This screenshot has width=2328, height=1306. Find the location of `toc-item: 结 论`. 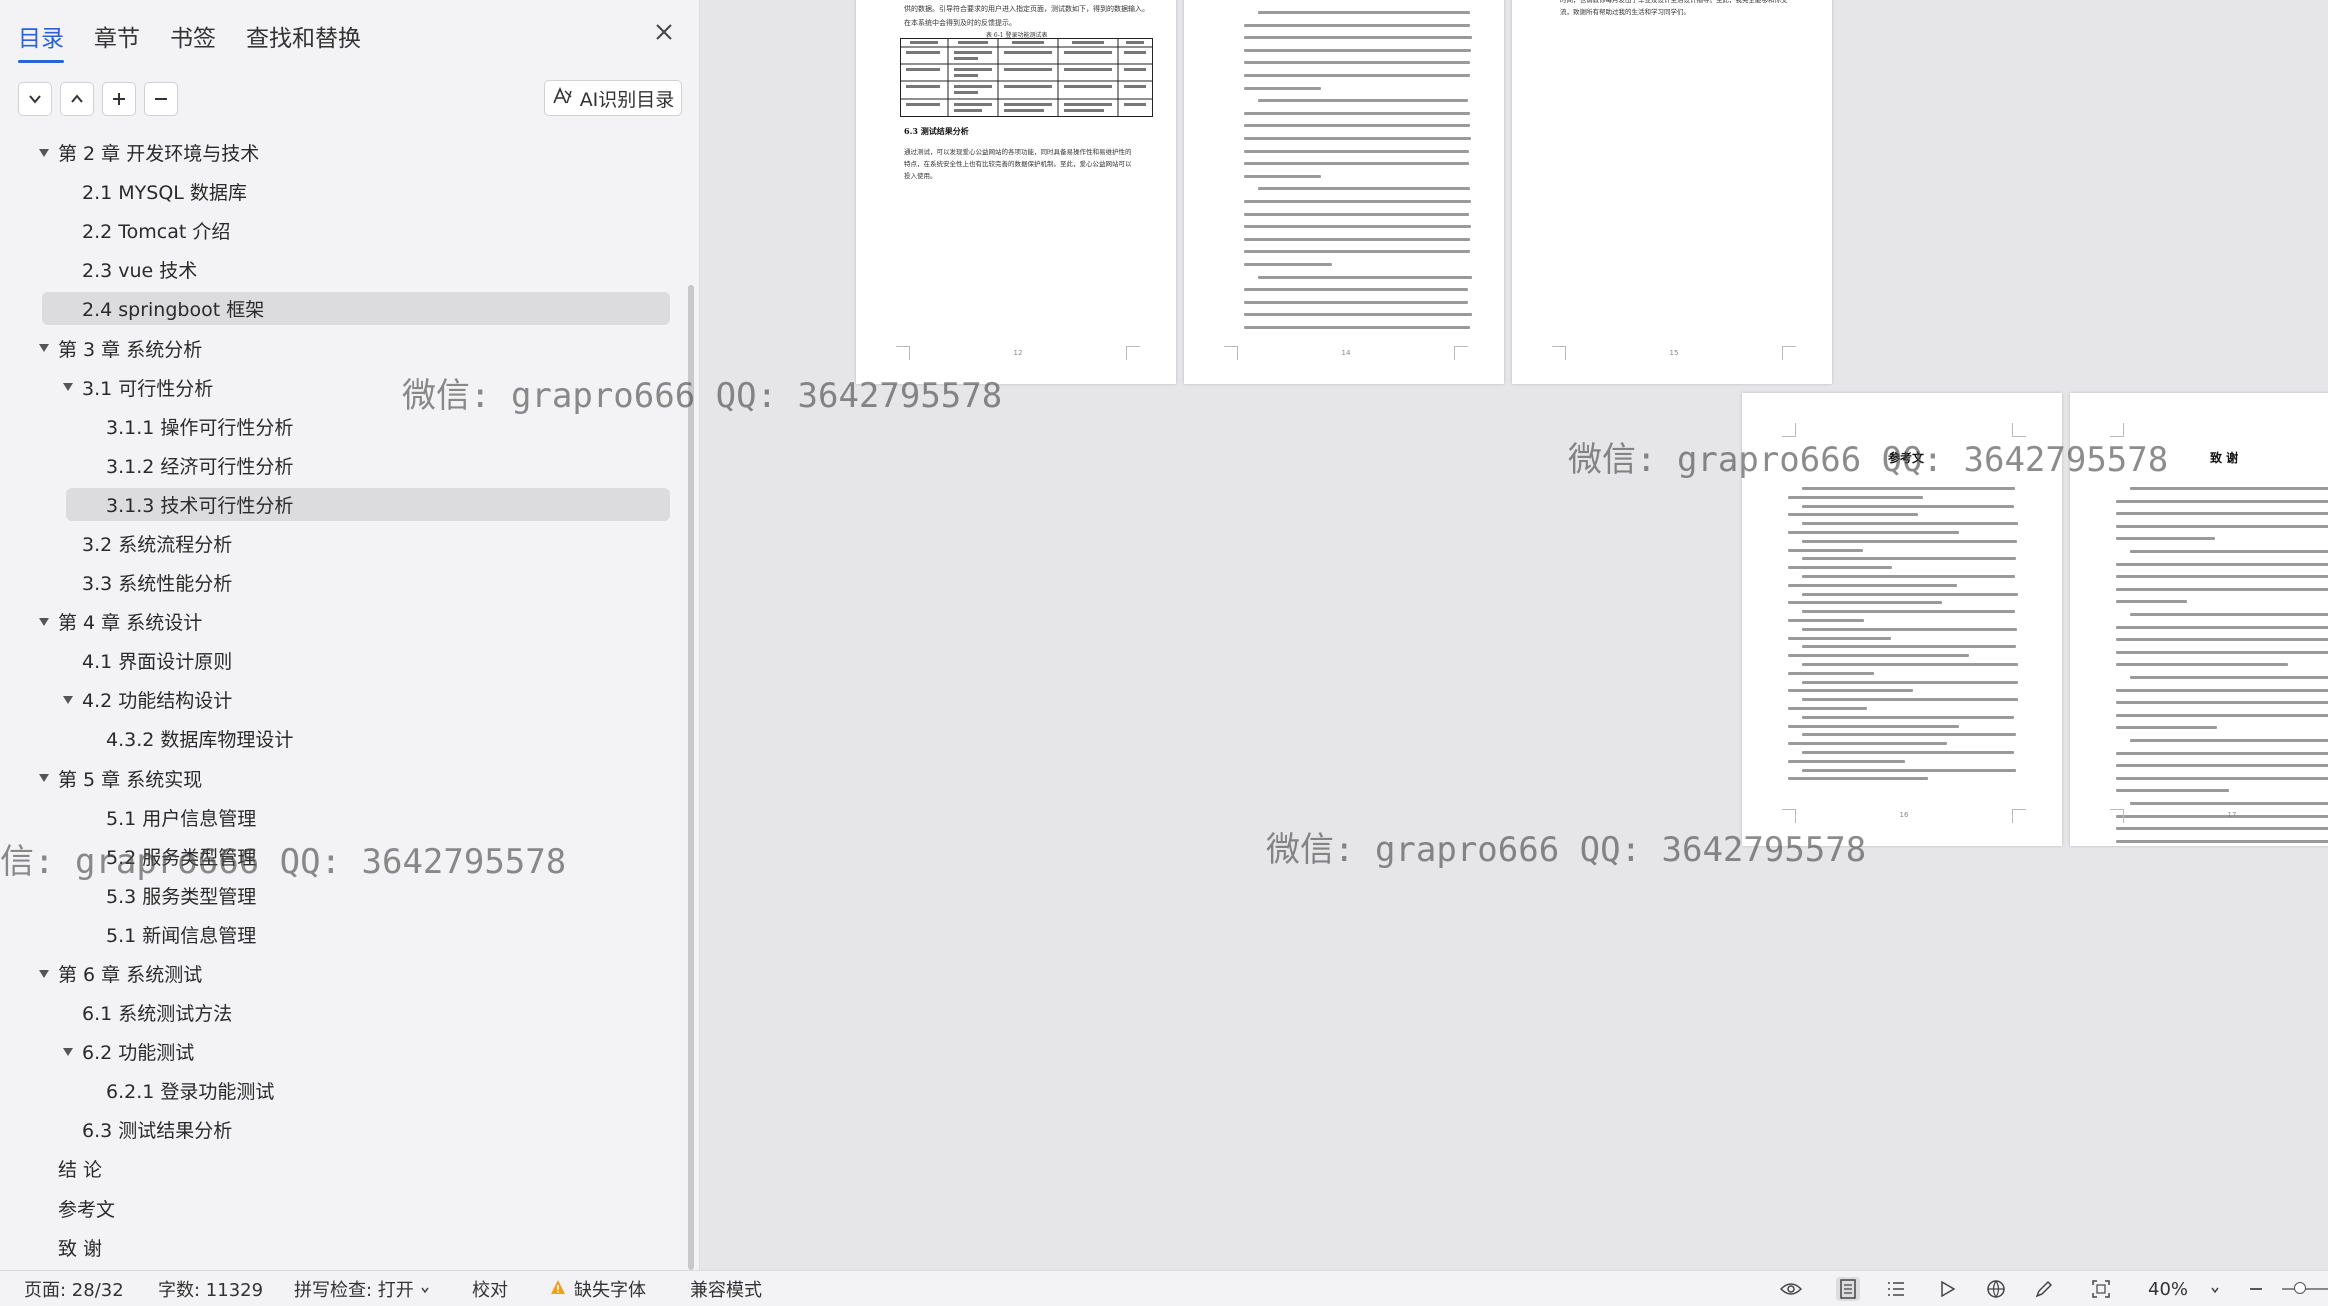

toc-item: 结 论 is located at coordinates (345, 1168).